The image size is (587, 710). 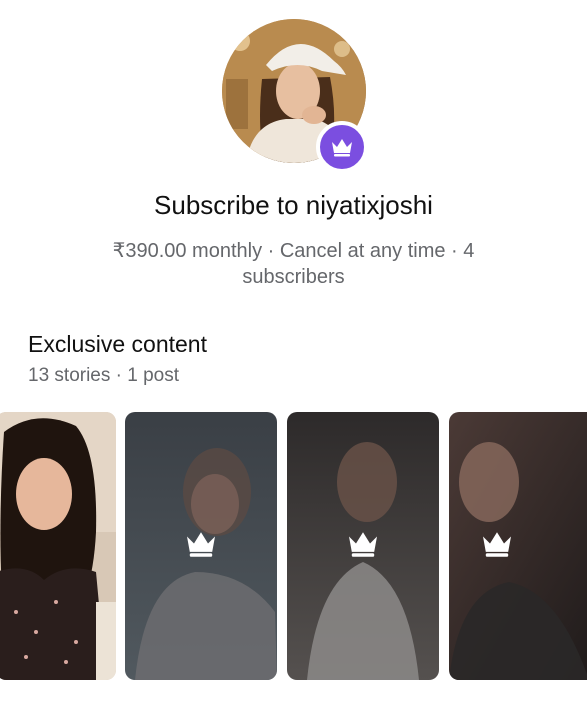 I want to click on profile-avatar-wrap, so click(x=295, y=96).